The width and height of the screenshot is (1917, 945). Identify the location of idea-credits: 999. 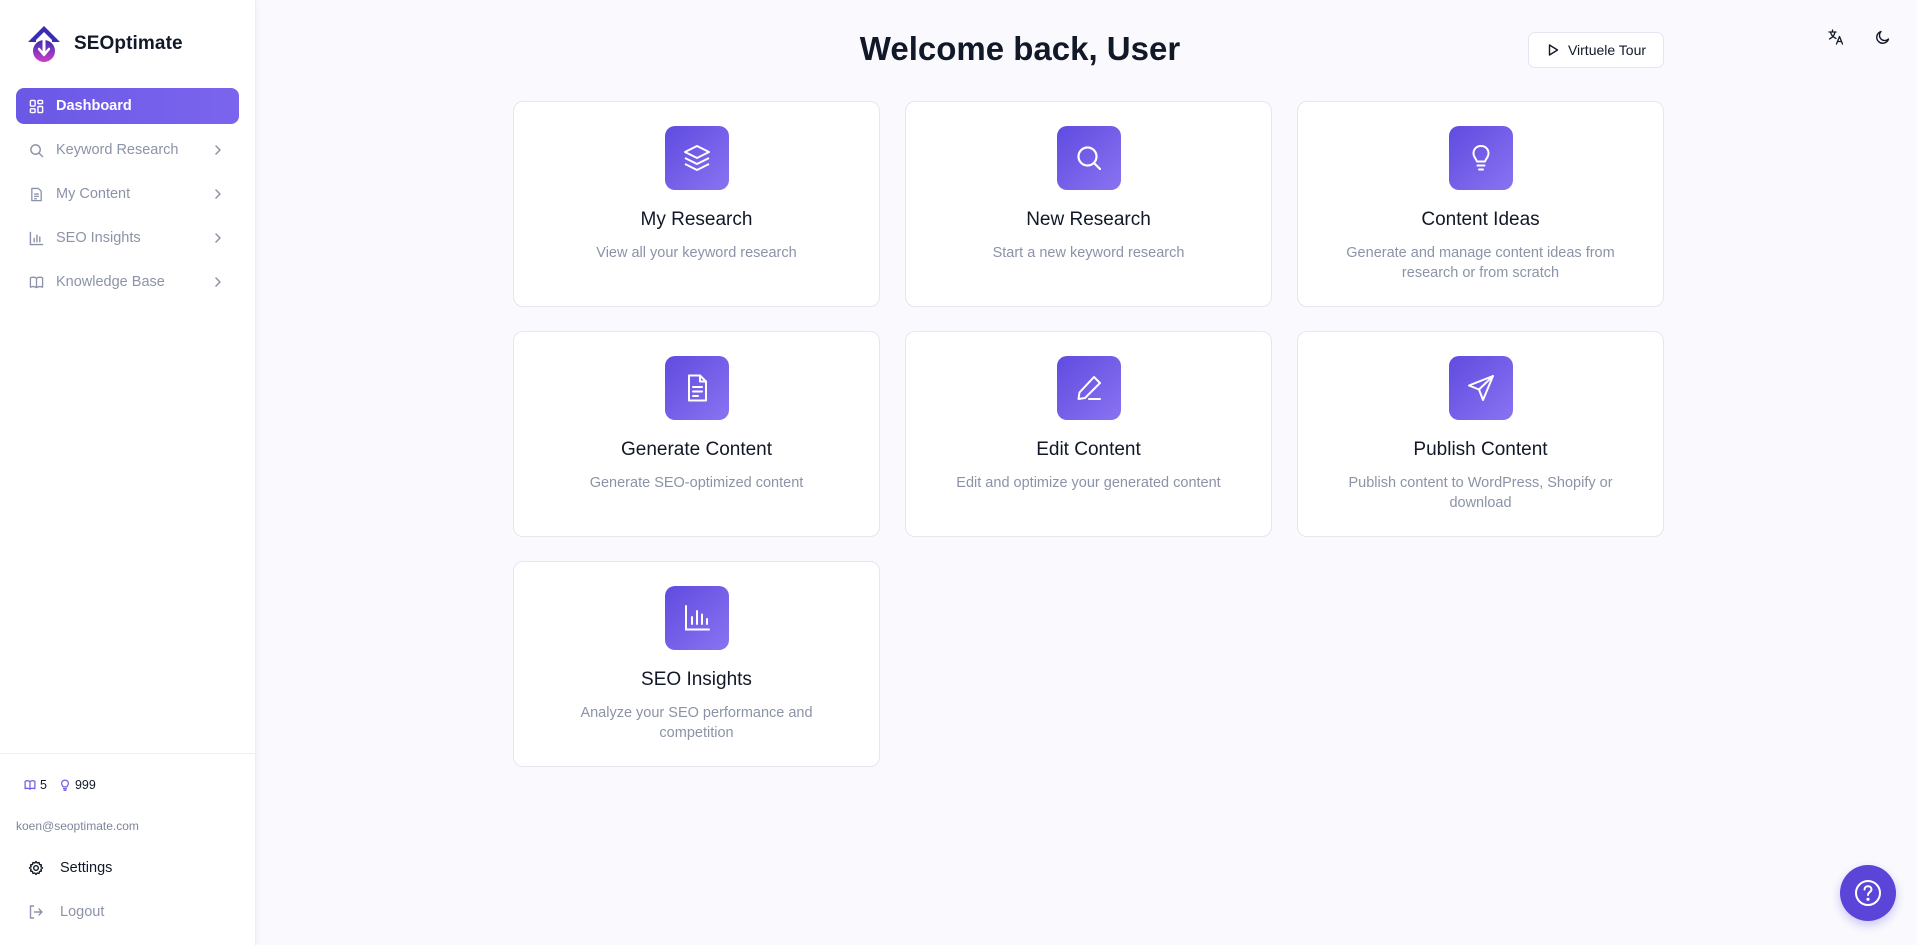
(77, 785).